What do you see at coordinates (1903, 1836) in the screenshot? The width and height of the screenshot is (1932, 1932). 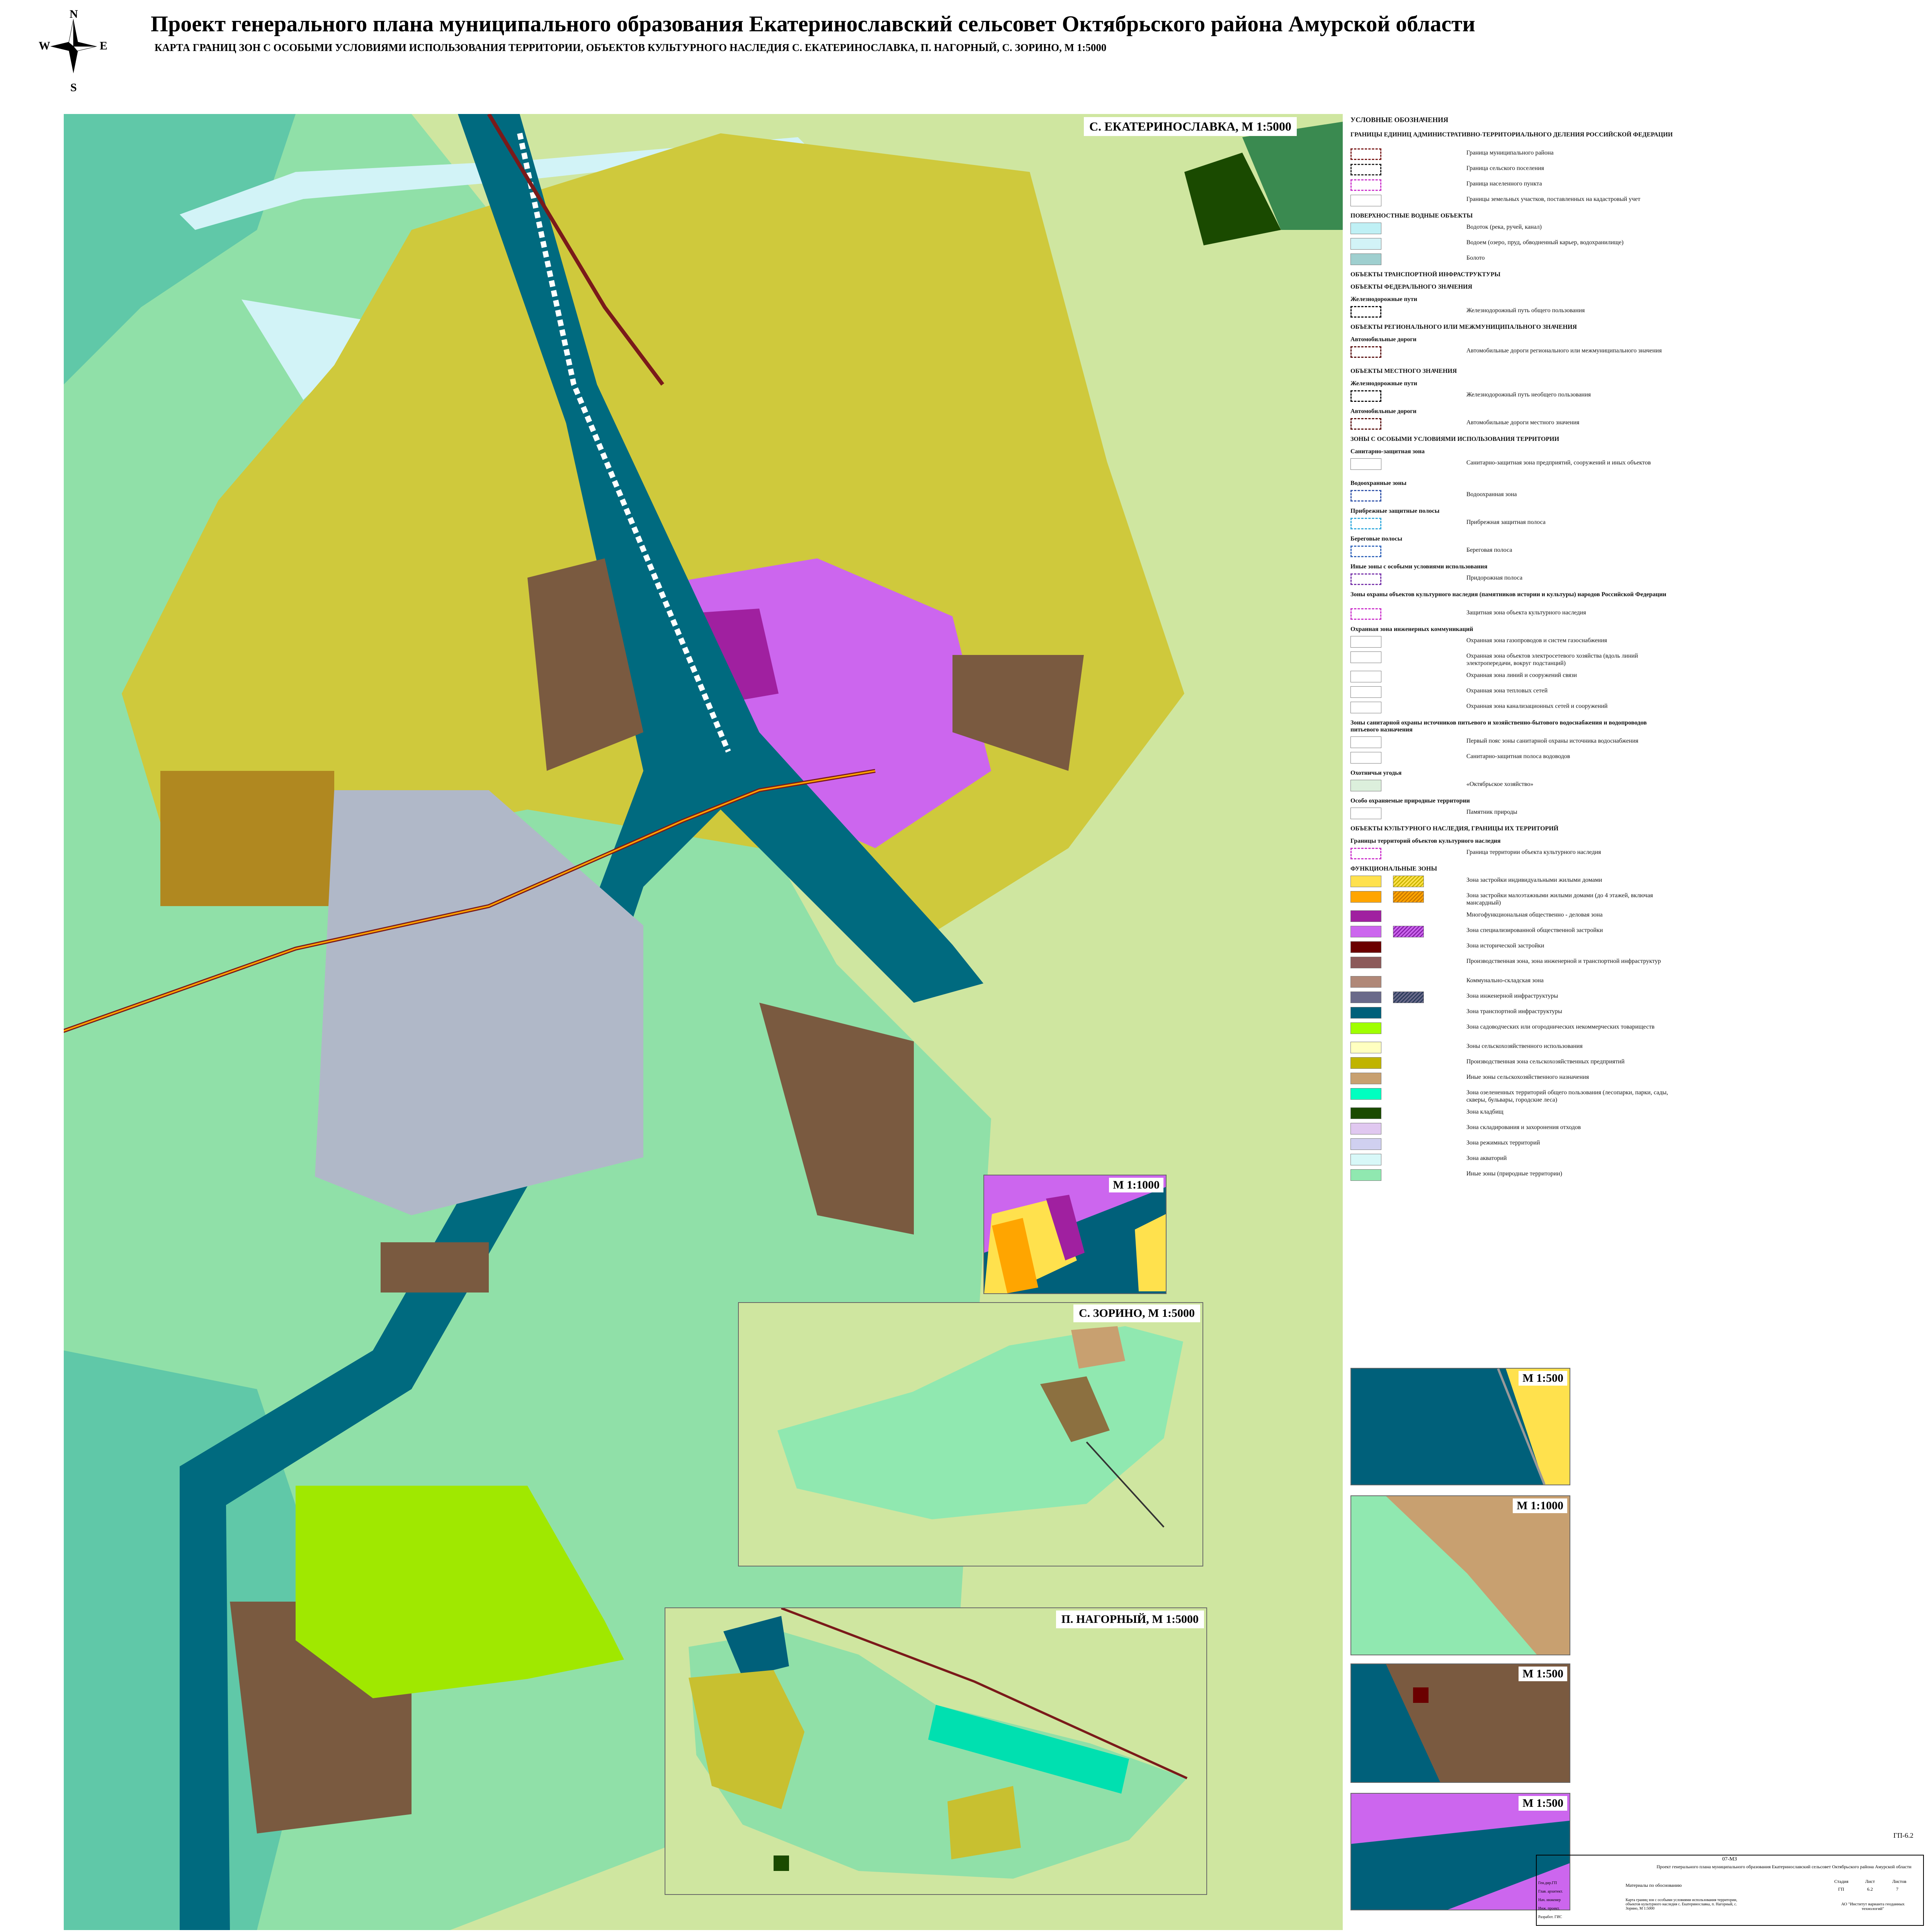 I see `sheet-reference: ГП-6.2` at bounding box center [1903, 1836].